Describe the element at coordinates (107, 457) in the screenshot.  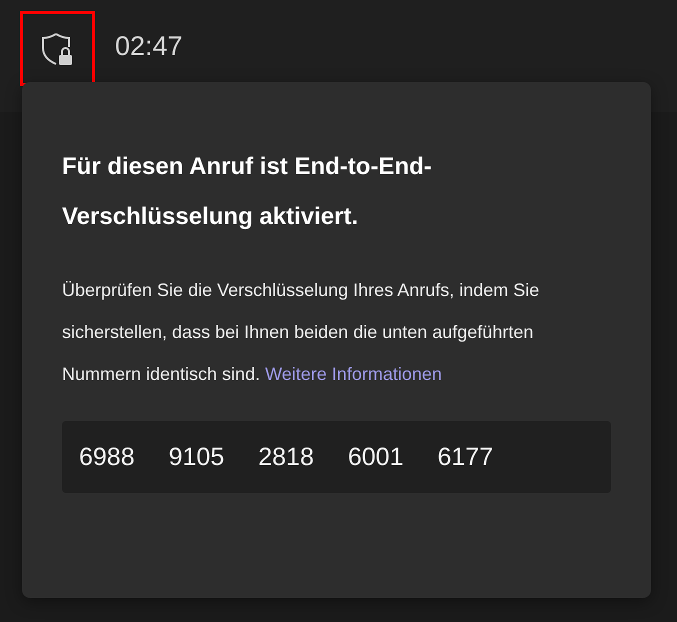
I see `security-code: 6988` at that location.